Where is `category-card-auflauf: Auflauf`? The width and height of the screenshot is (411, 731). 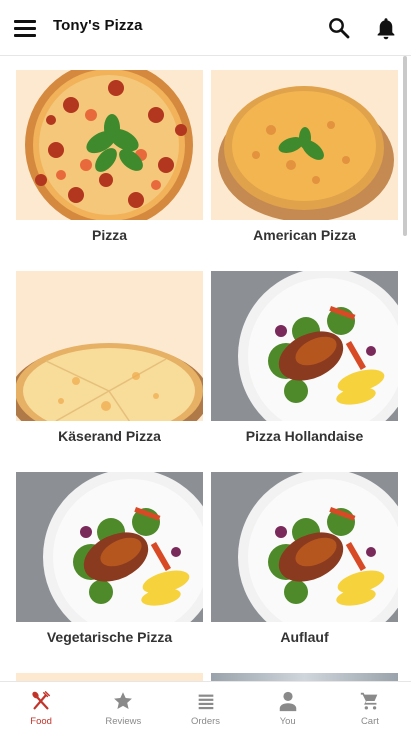
category-card-auflauf: Auflauf is located at coordinates (304, 567).